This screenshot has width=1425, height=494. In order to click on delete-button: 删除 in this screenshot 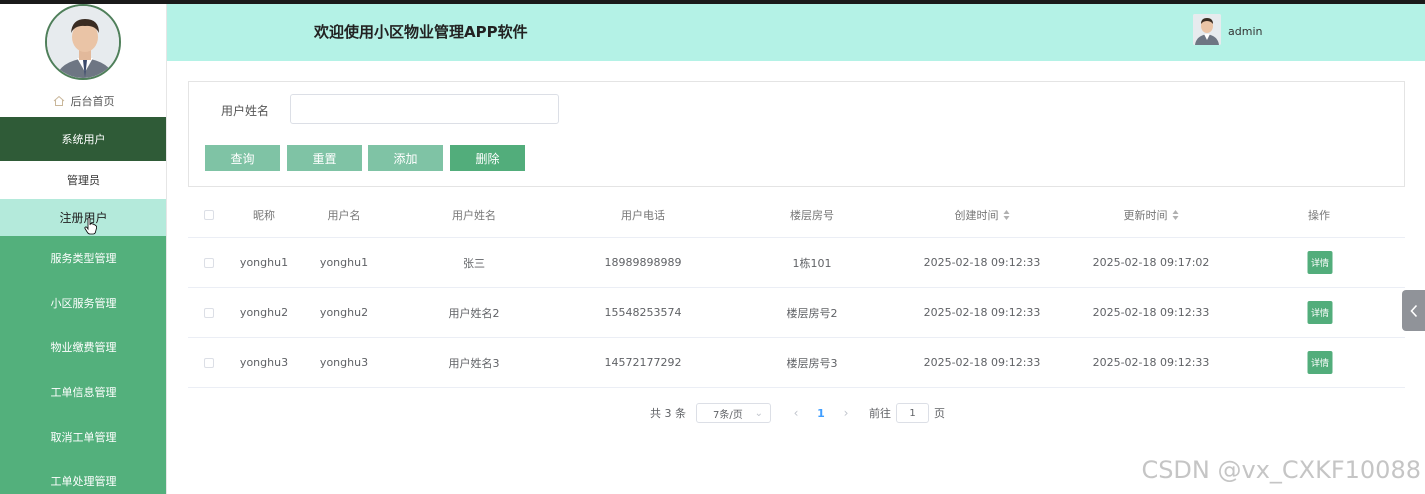, I will do `click(487, 158)`.